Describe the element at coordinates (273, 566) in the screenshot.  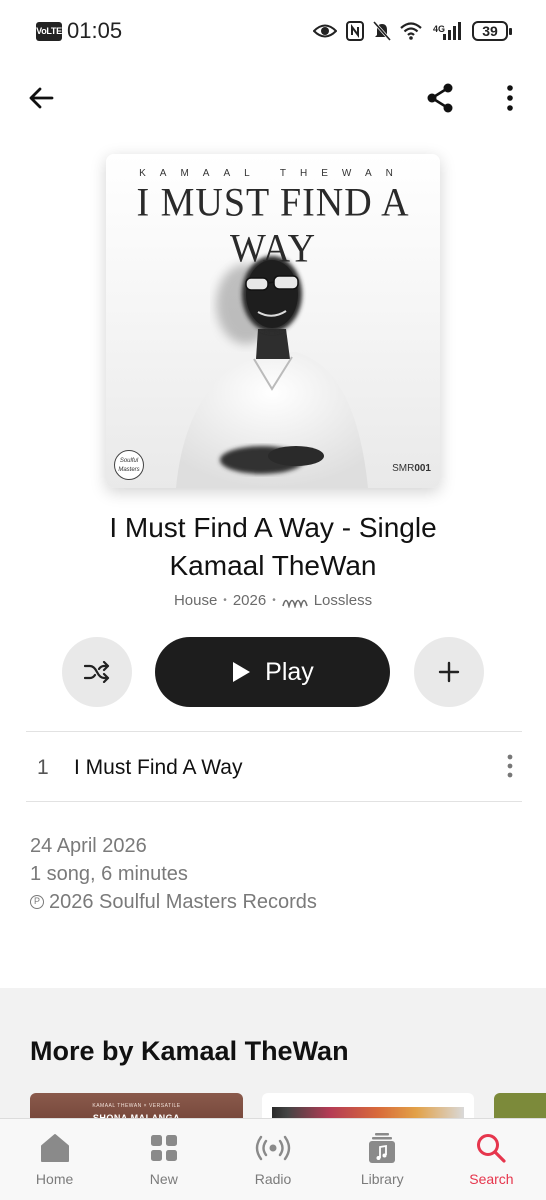
I see `album-artist-link: Kamaal TheWan` at that location.